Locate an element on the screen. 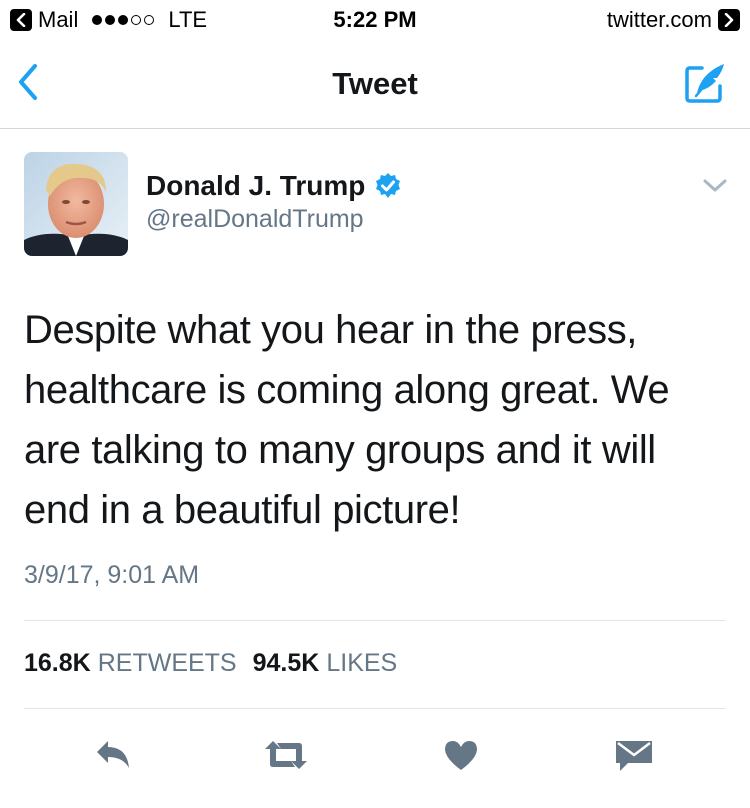  tweet-timestamp: 3/9/17, 9:01 AM is located at coordinates (112, 575).